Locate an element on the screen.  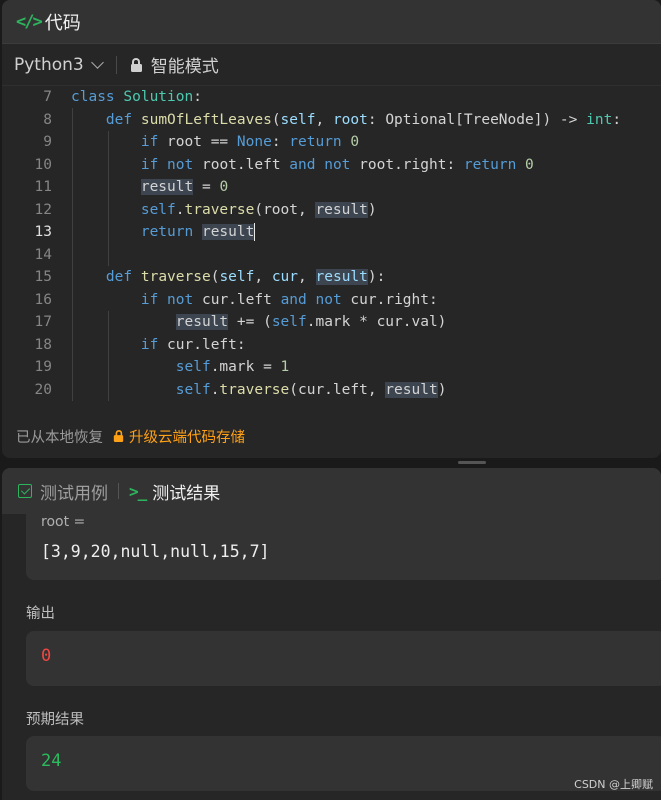
line-number: 8 is located at coordinates (47, 119).